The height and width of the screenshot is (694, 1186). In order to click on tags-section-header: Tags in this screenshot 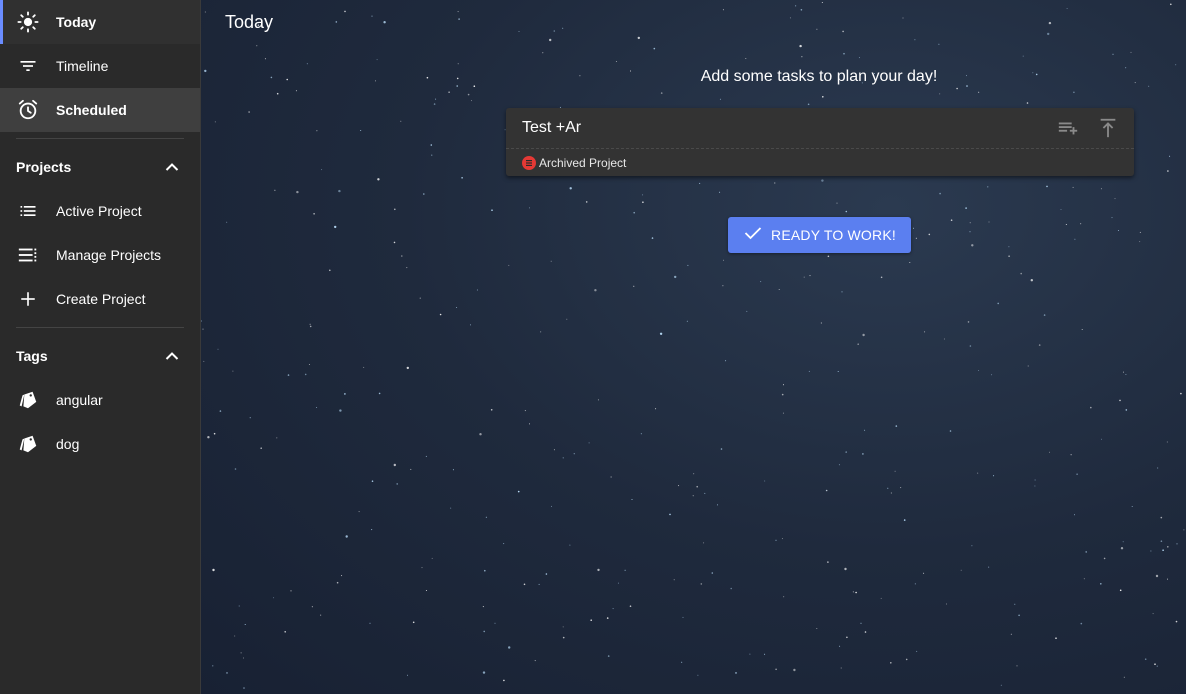, I will do `click(100, 356)`.